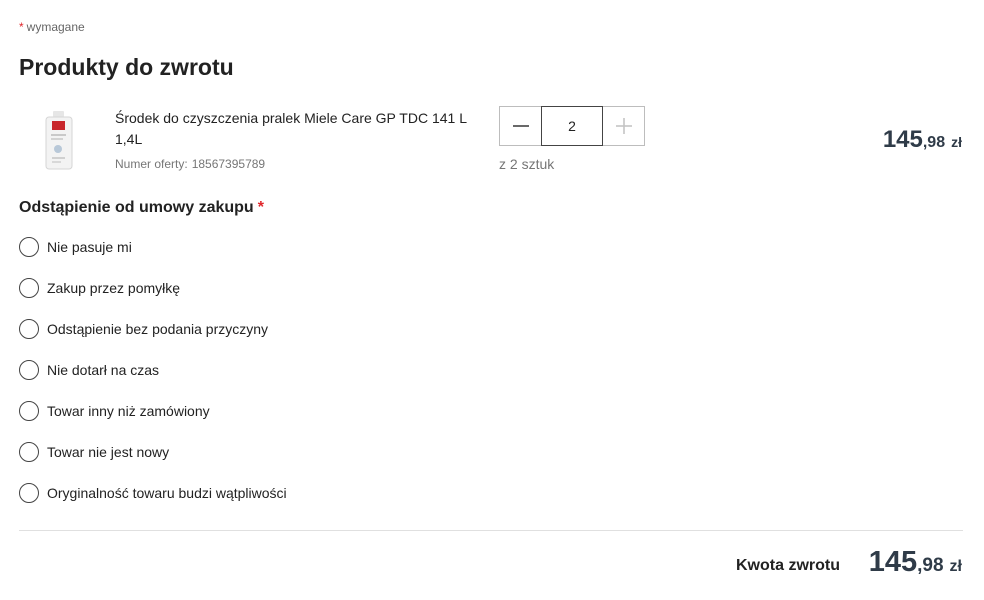  What do you see at coordinates (893, 562) in the screenshot?
I see `refund-integer: 145` at bounding box center [893, 562].